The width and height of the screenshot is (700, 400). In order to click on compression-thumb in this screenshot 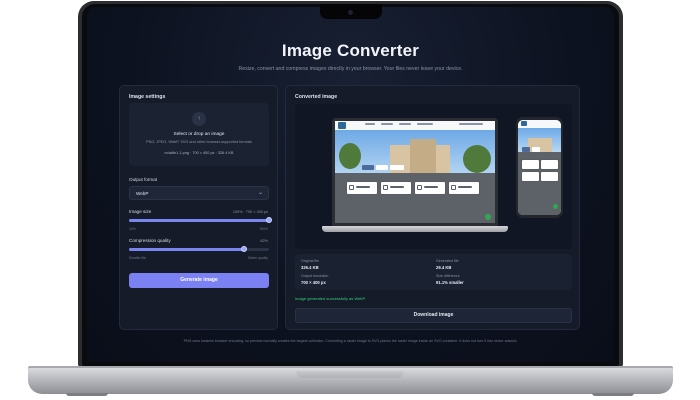, I will do `click(243, 249)`.